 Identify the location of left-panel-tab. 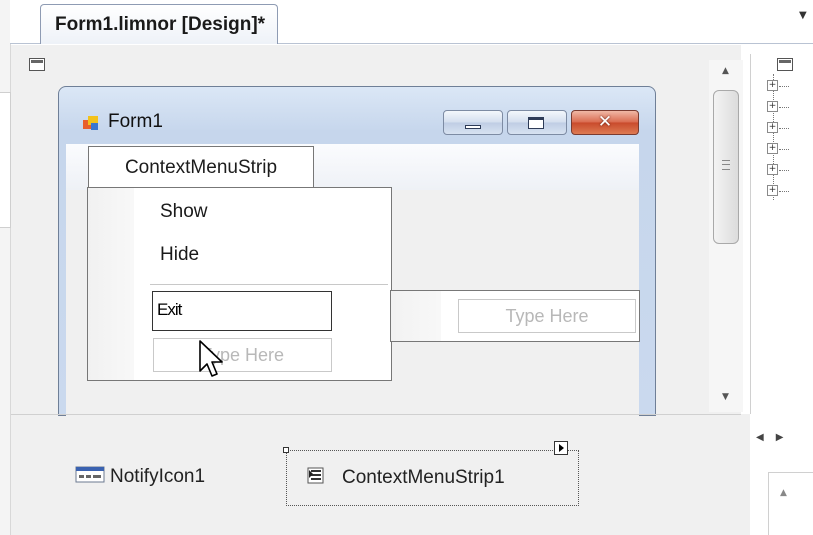
(5, 160).